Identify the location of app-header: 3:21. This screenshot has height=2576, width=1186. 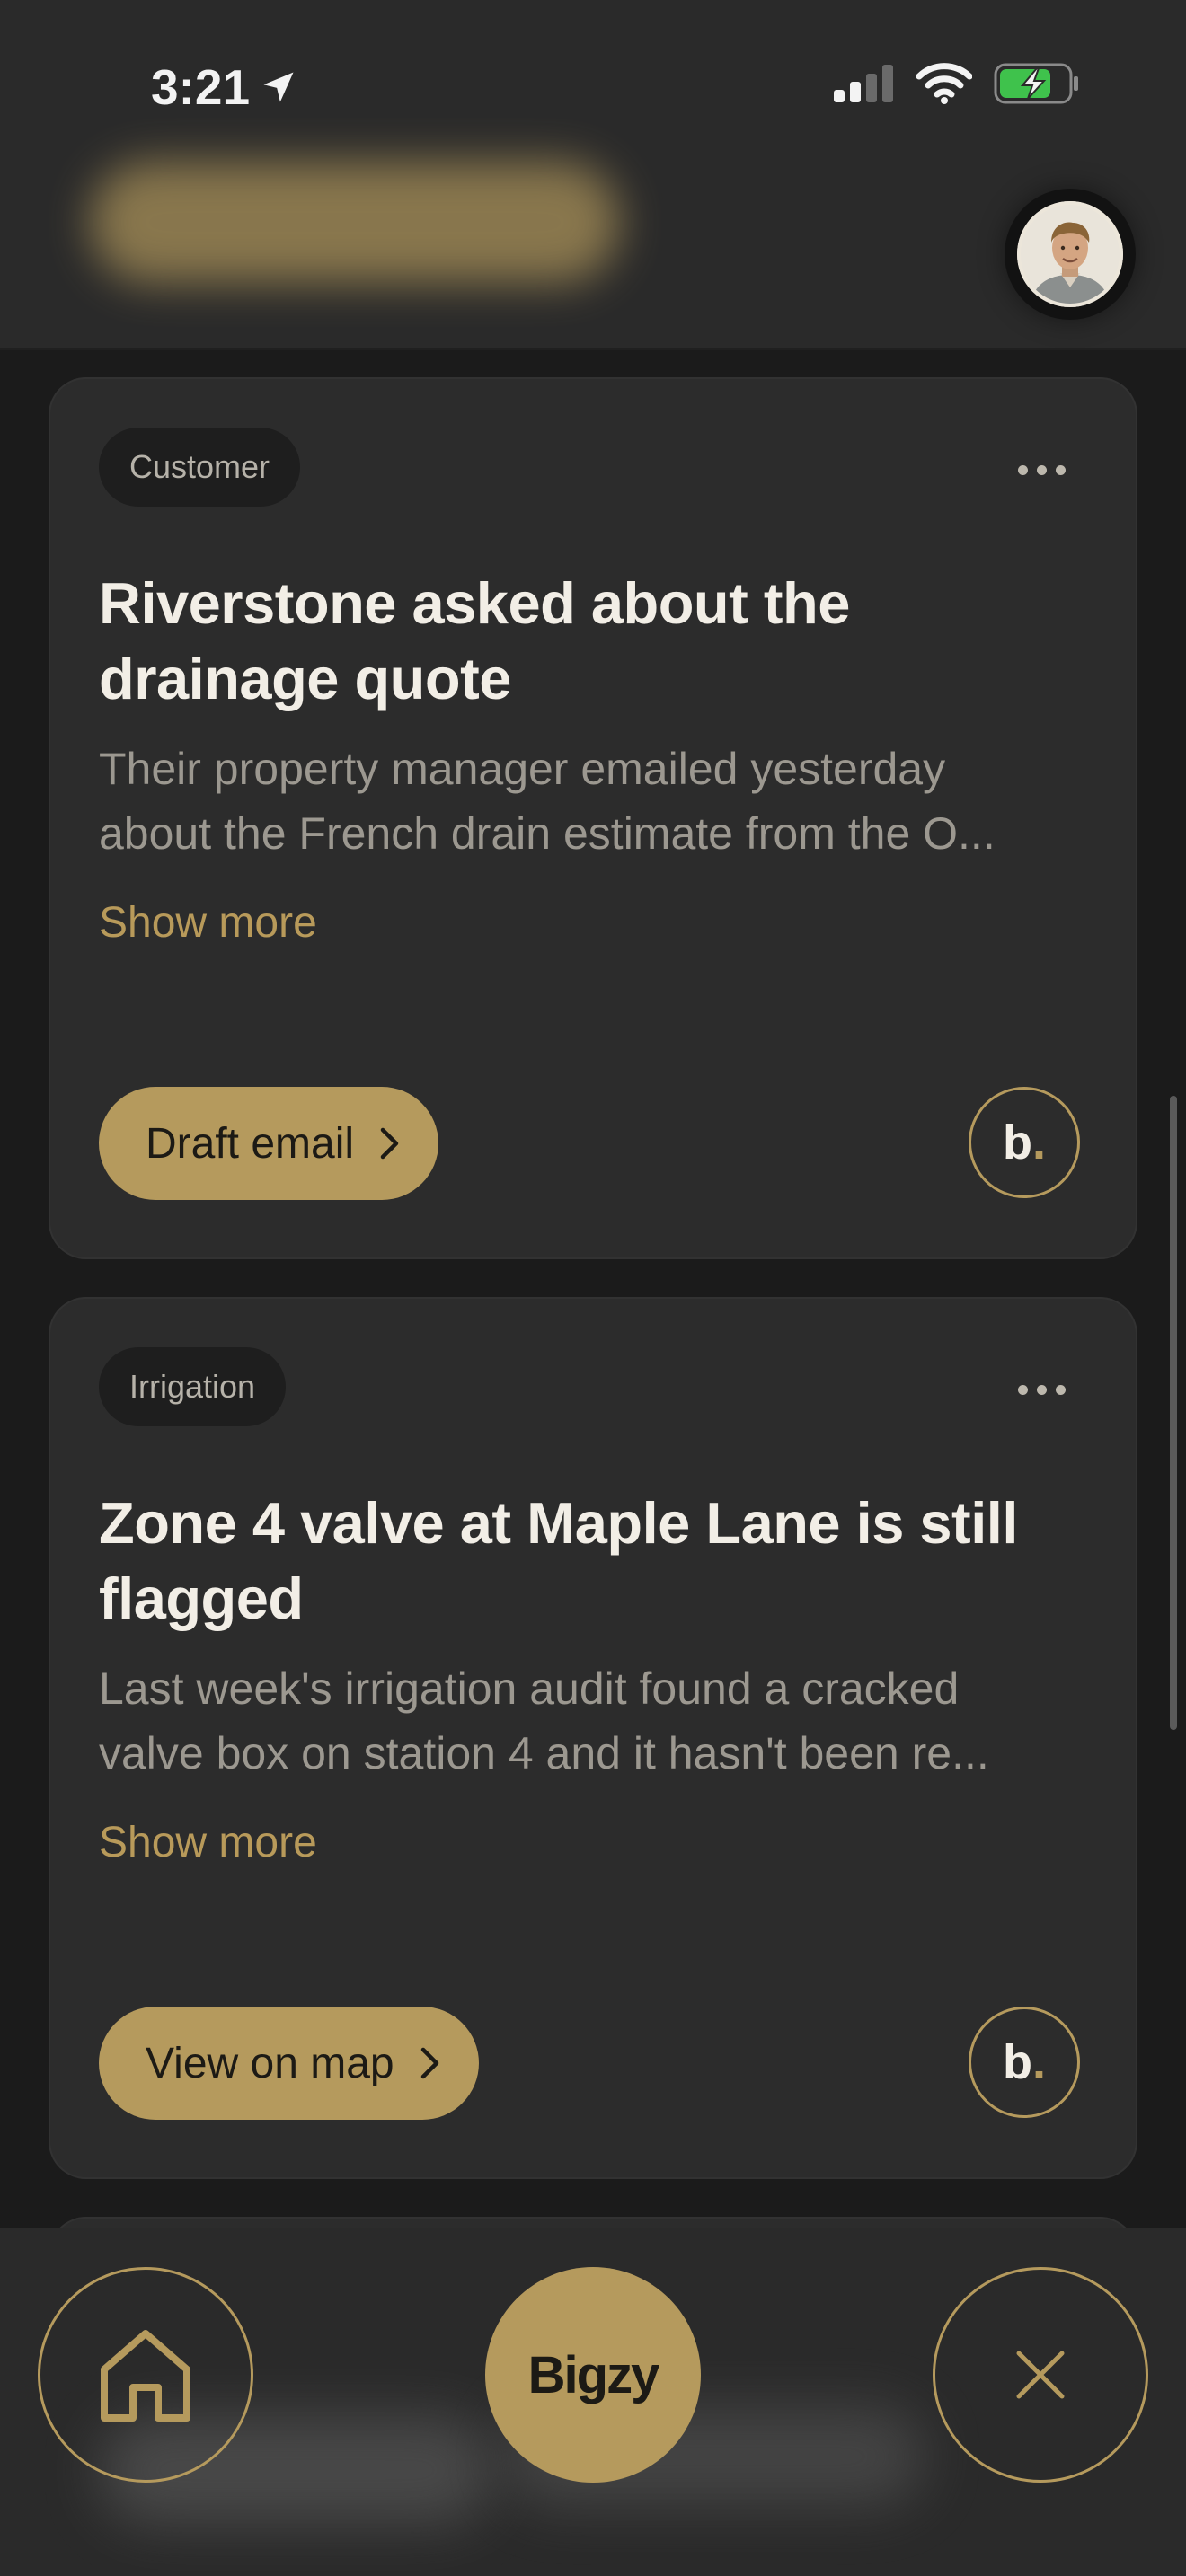
(593, 175).